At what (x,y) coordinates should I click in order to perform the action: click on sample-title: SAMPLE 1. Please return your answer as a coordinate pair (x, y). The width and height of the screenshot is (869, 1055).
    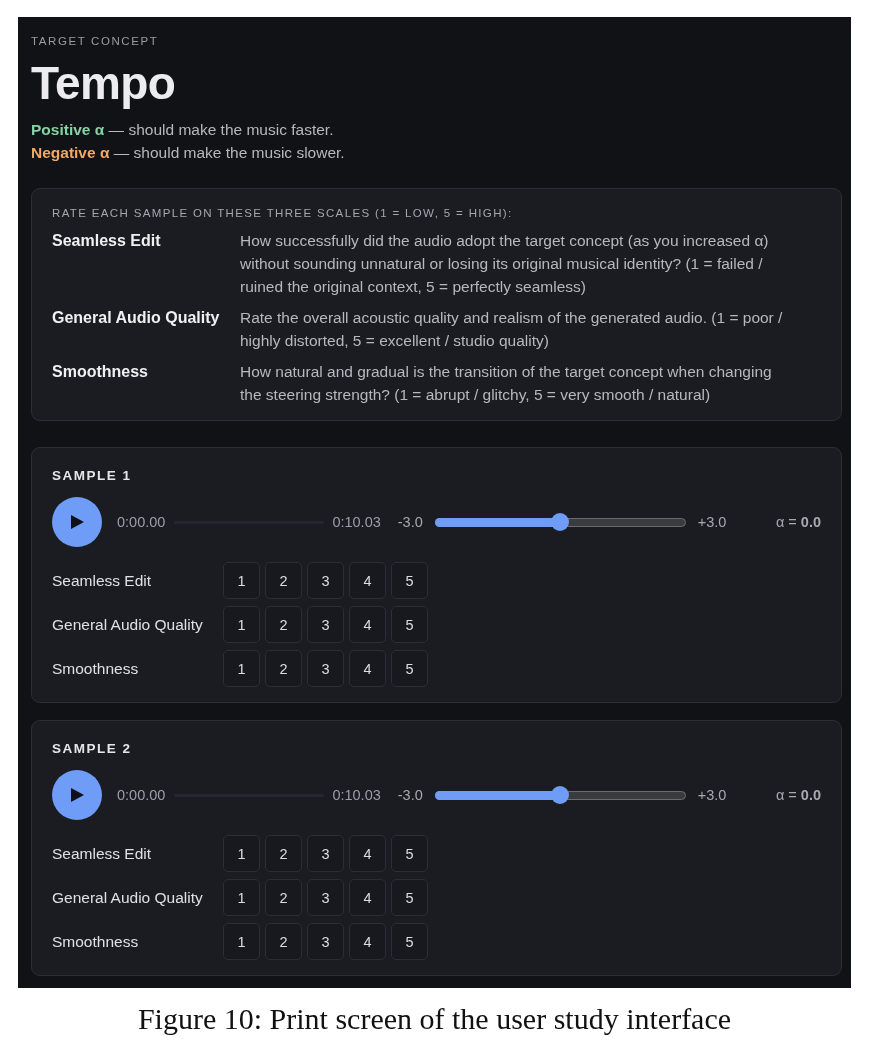
    Looking at the image, I should click on (92, 476).